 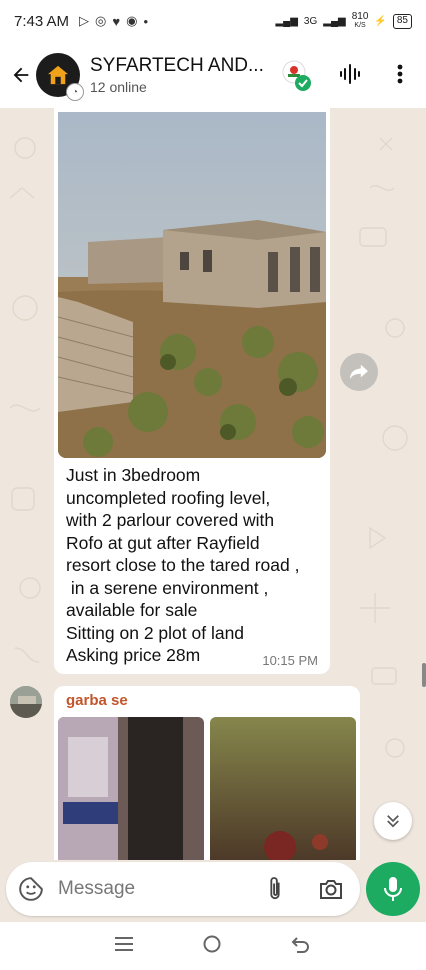 What do you see at coordinates (334, 21) in the screenshot?
I see `signal-icon-2: ▂▄▆` at bounding box center [334, 21].